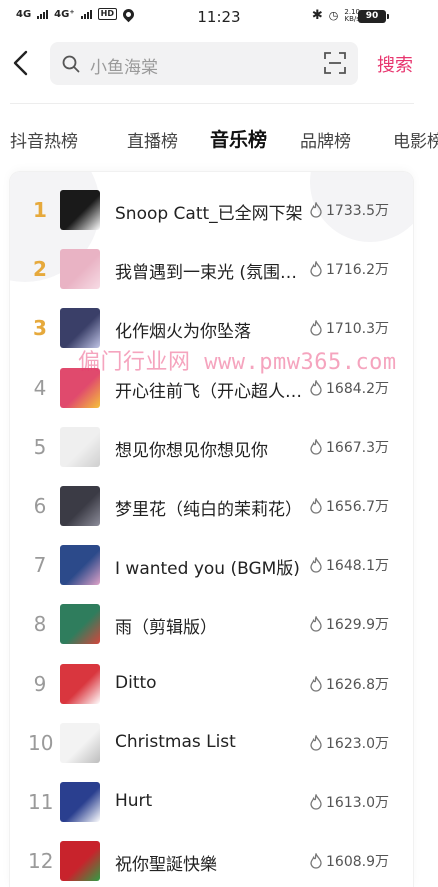  What do you see at coordinates (357, 684) in the screenshot?
I see `heat-value: 1626.8万` at bounding box center [357, 684].